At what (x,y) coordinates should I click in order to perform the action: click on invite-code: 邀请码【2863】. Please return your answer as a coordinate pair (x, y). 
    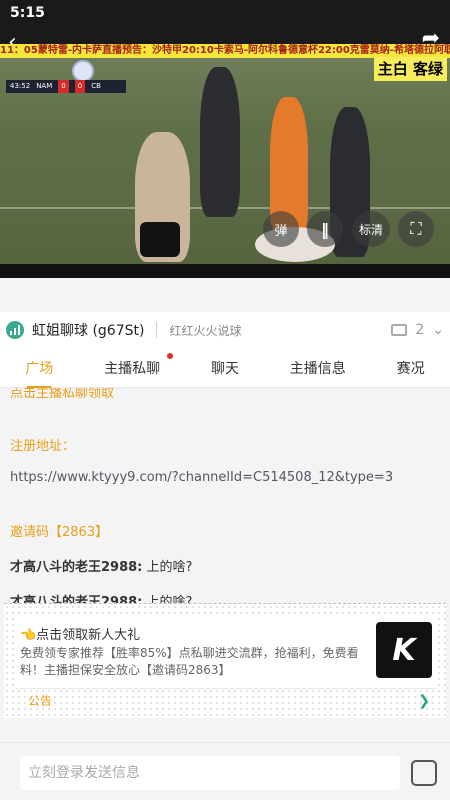
    Looking at the image, I should click on (59, 532).